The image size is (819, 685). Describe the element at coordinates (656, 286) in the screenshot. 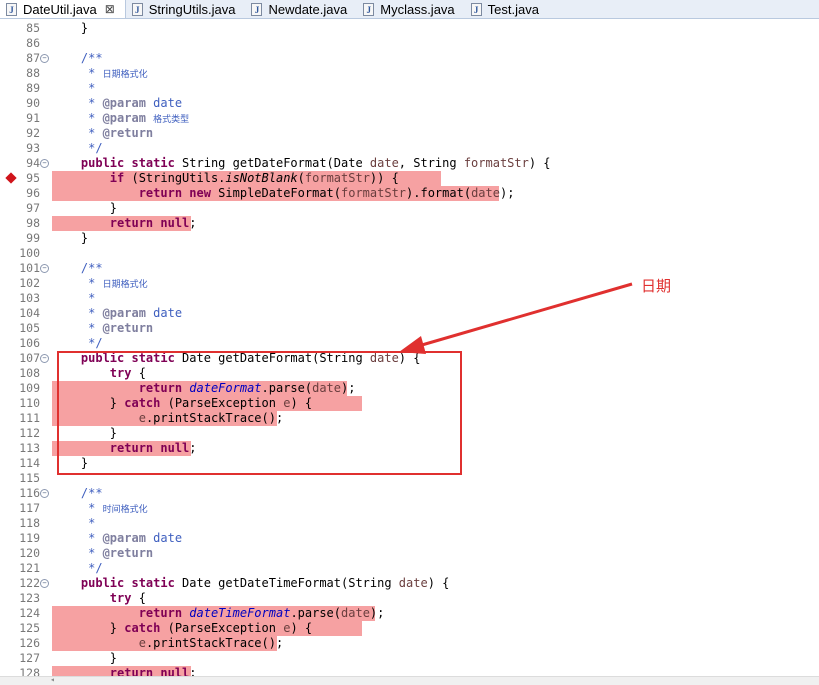

I see `annotation-label: 日期` at that location.